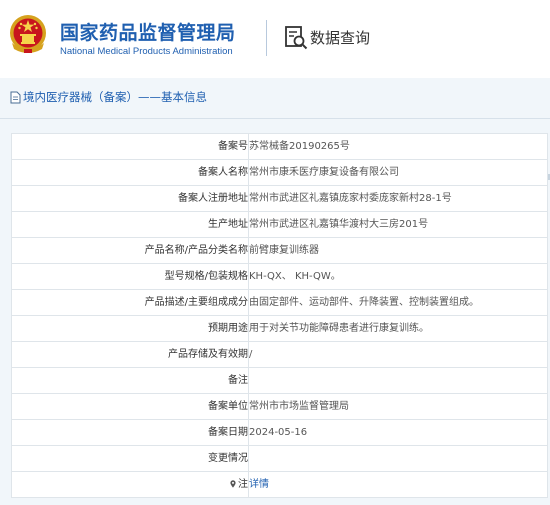 This screenshot has height=505, width=550. What do you see at coordinates (146, 51) in the screenshot?
I see `site-title-en: National Medical Products Administration` at bounding box center [146, 51].